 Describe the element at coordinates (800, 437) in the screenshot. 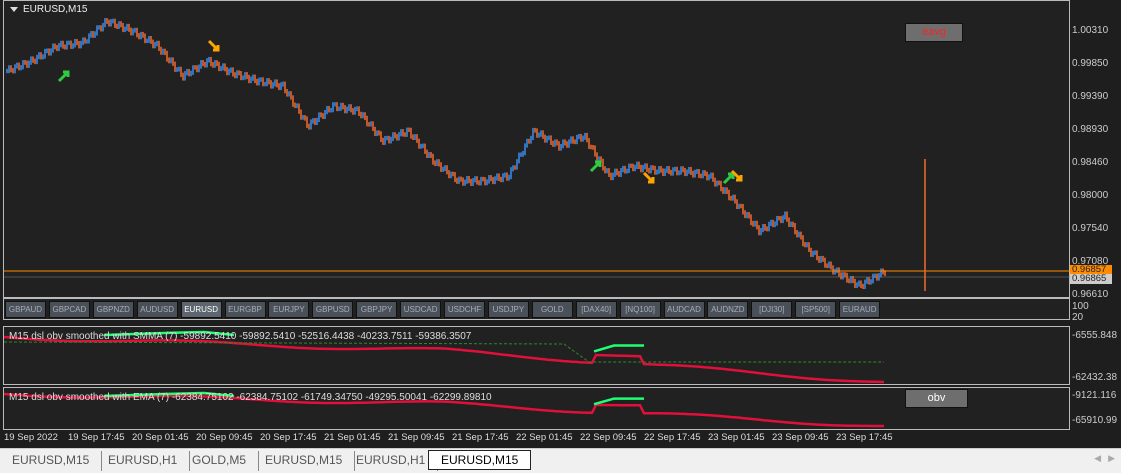

I see `time-axis-label: 23 Sep 09:45` at that location.